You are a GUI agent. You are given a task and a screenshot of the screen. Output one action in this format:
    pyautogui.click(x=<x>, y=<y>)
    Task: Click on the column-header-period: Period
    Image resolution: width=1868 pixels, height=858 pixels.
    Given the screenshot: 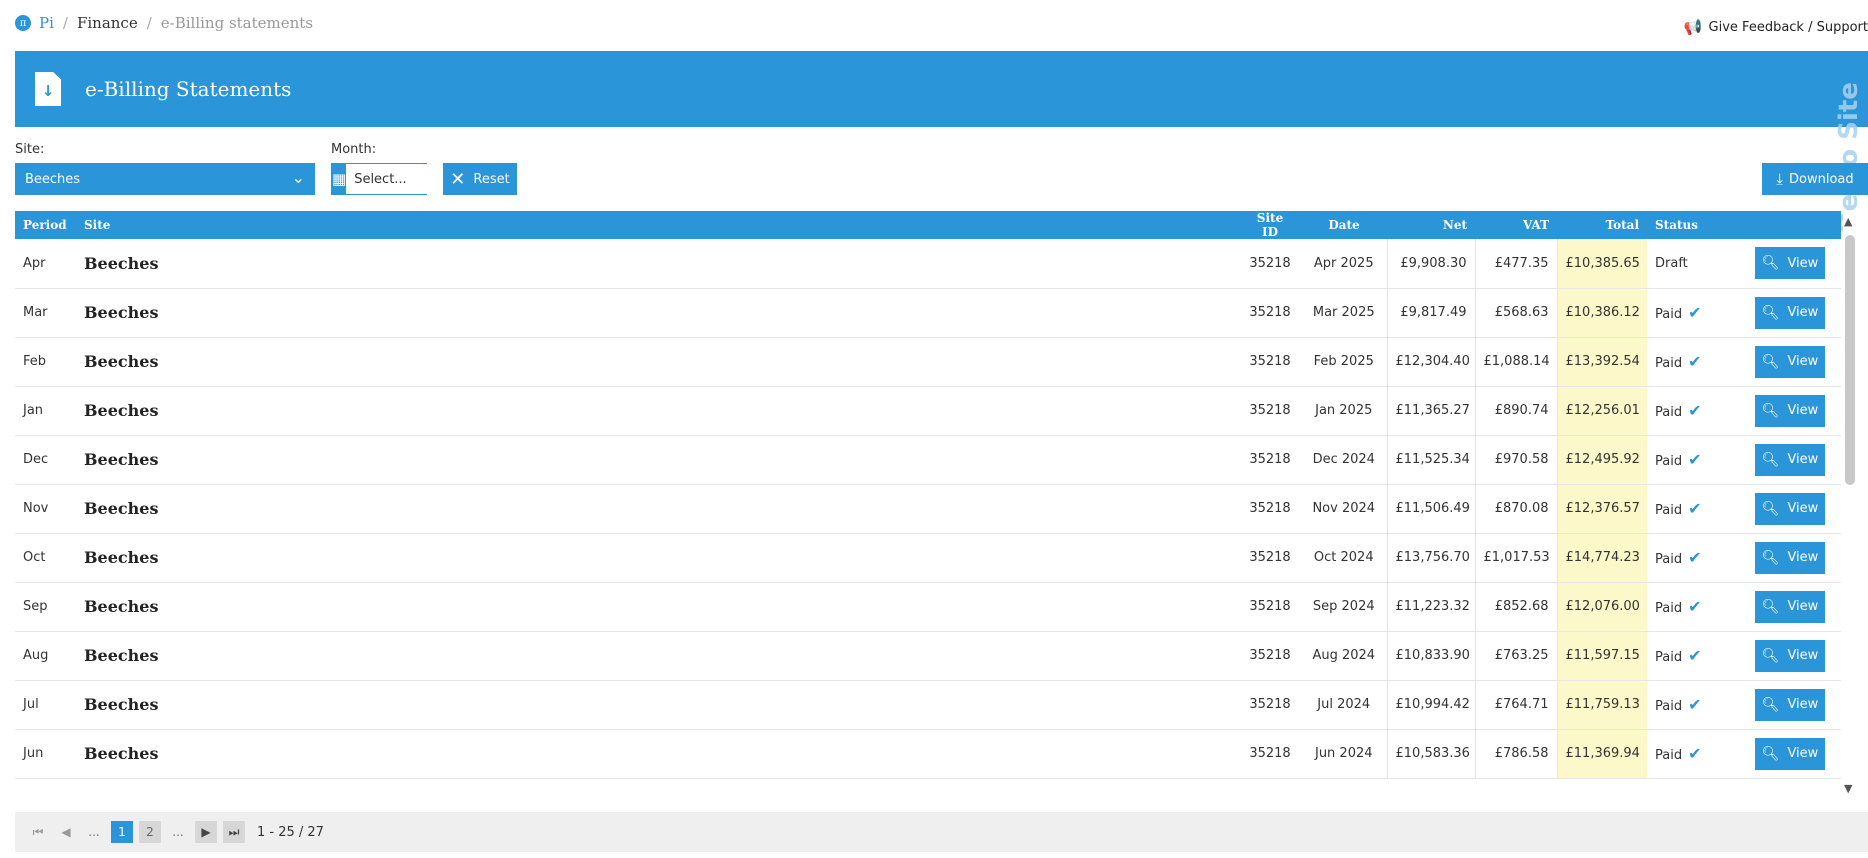 What is the action you would take?
    pyautogui.click(x=45, y=225)
    